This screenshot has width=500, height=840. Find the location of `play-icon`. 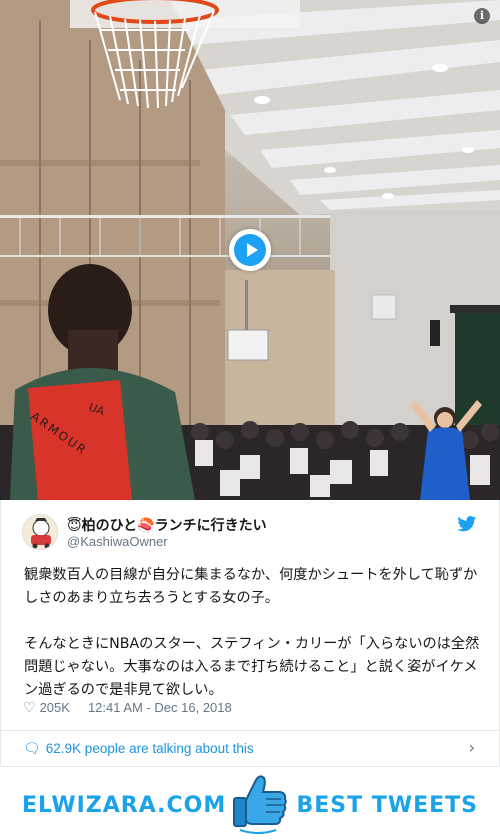

play-icon is located at coordinates (250, 250).